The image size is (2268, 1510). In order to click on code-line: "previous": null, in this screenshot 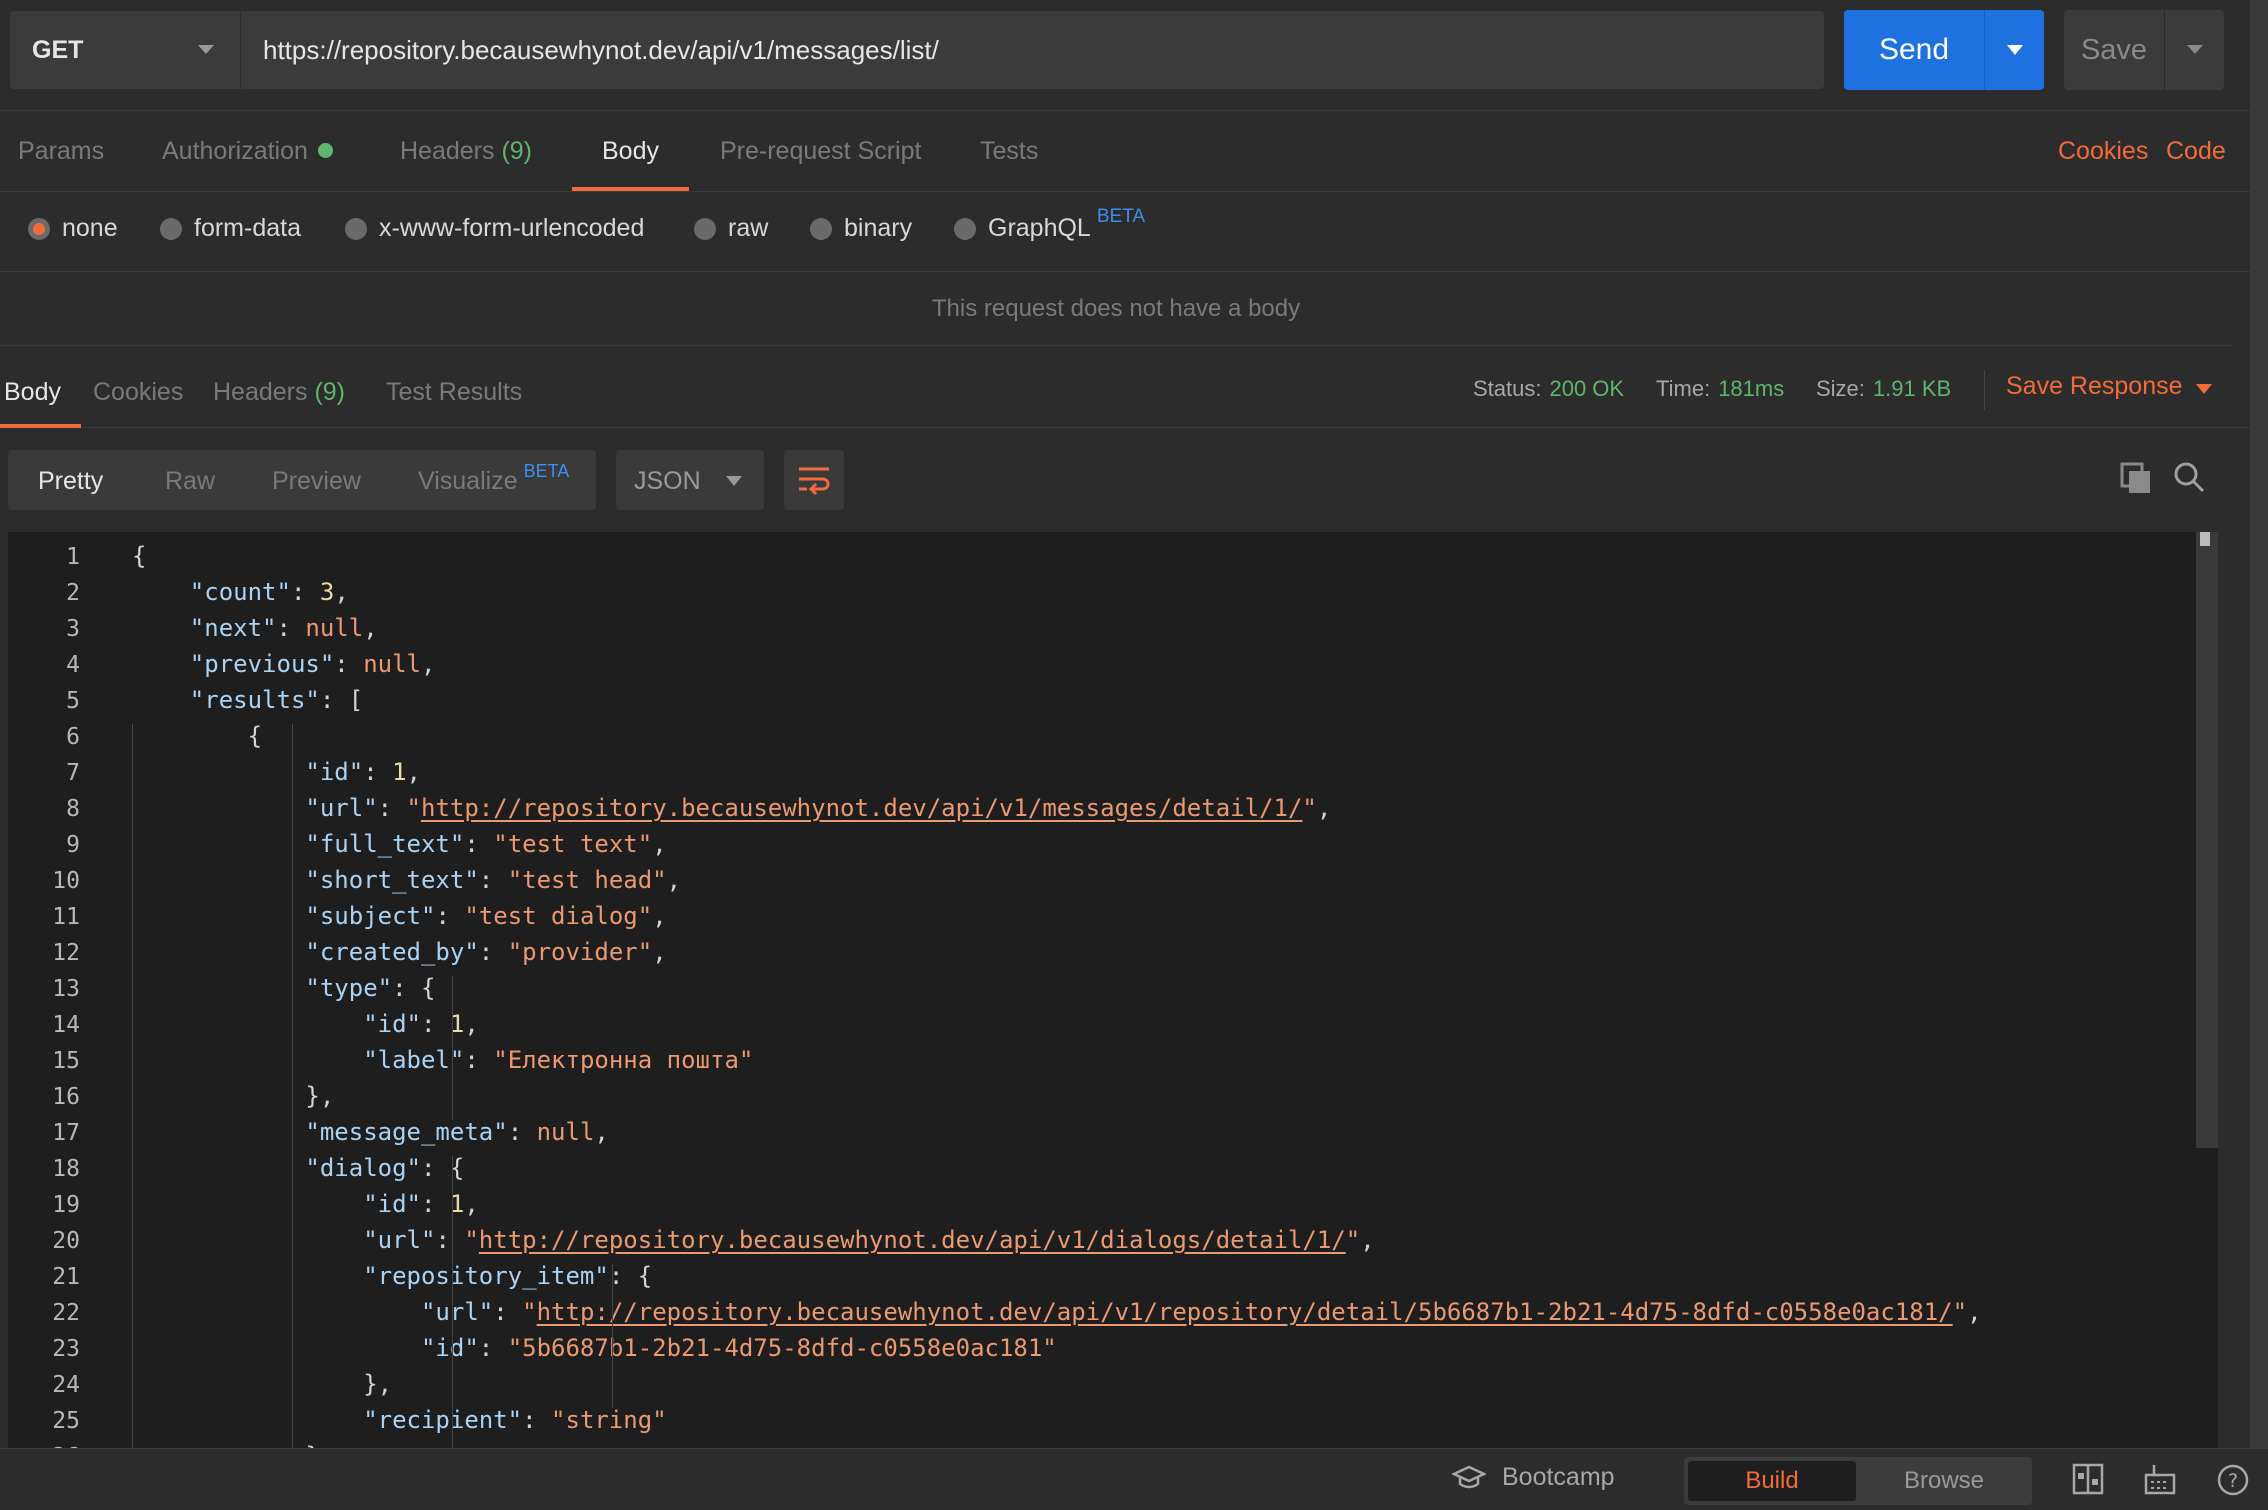, I will do `click(312, 664)`.